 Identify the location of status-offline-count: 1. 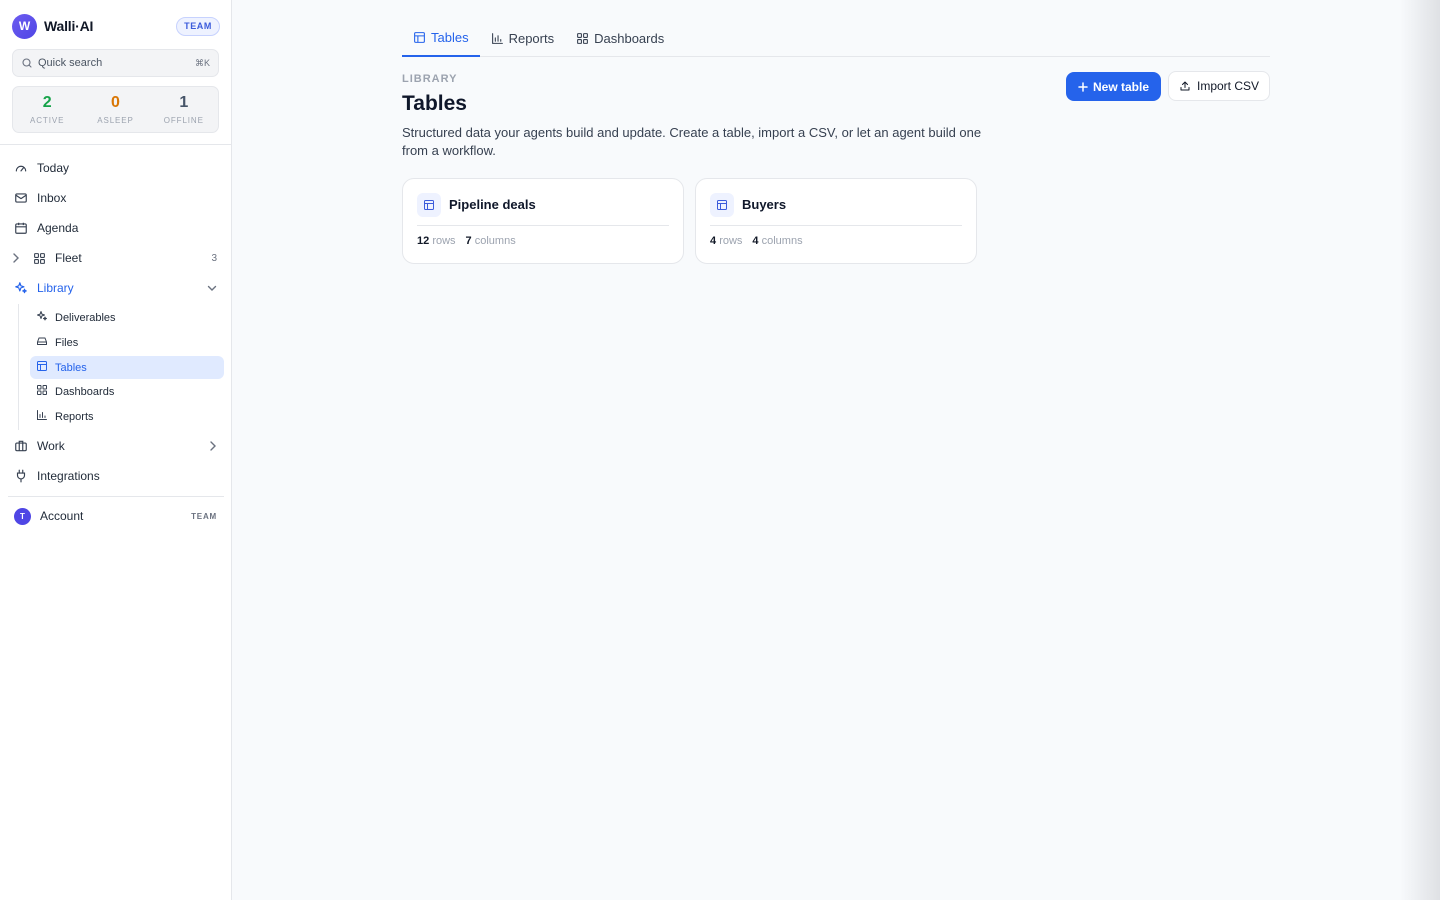
(184, 102).